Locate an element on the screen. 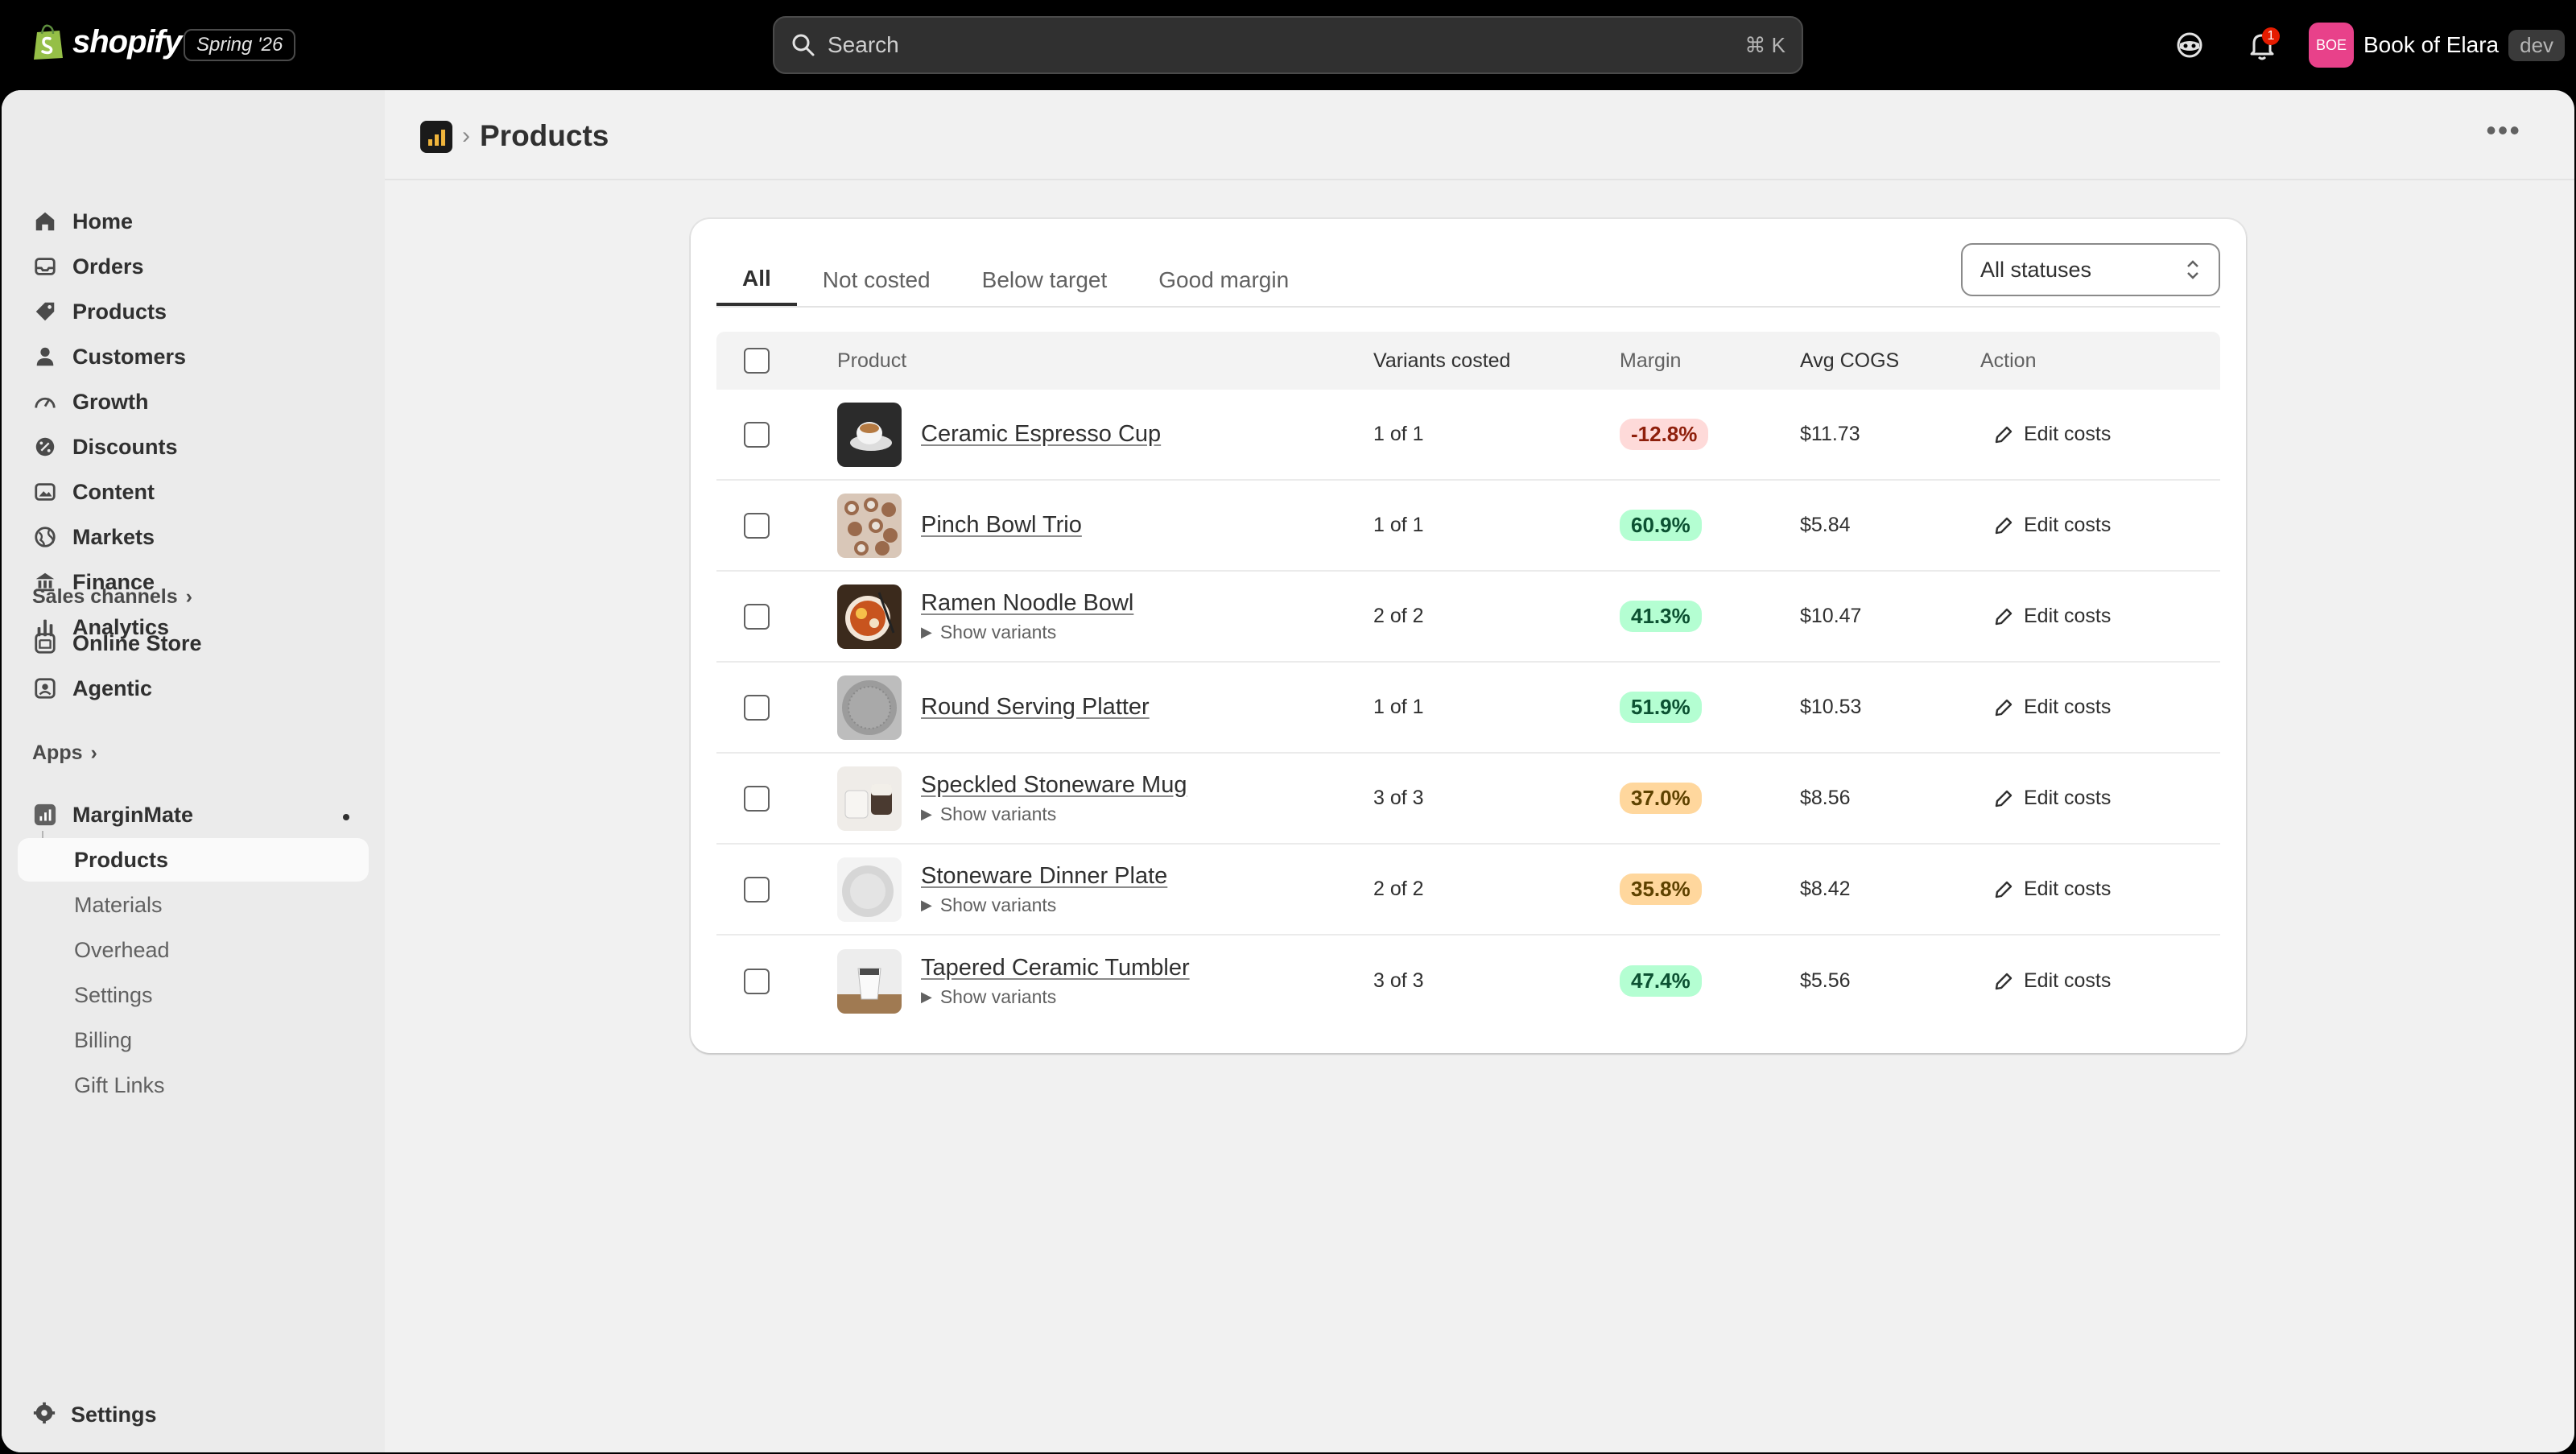 The width and height of the screenshot is (2576, 1454). tab-not-costed: Not costed is located at coordinates (876, 280).